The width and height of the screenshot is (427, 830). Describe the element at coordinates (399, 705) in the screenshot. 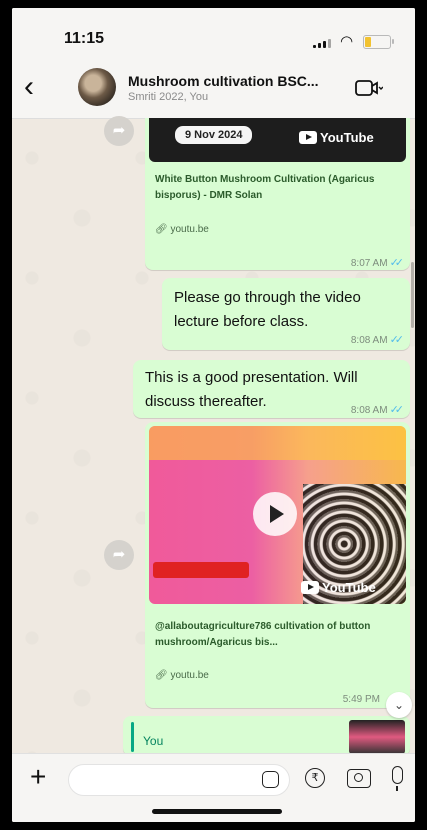

I see `scroll-down-icon: ⌄` at that location.